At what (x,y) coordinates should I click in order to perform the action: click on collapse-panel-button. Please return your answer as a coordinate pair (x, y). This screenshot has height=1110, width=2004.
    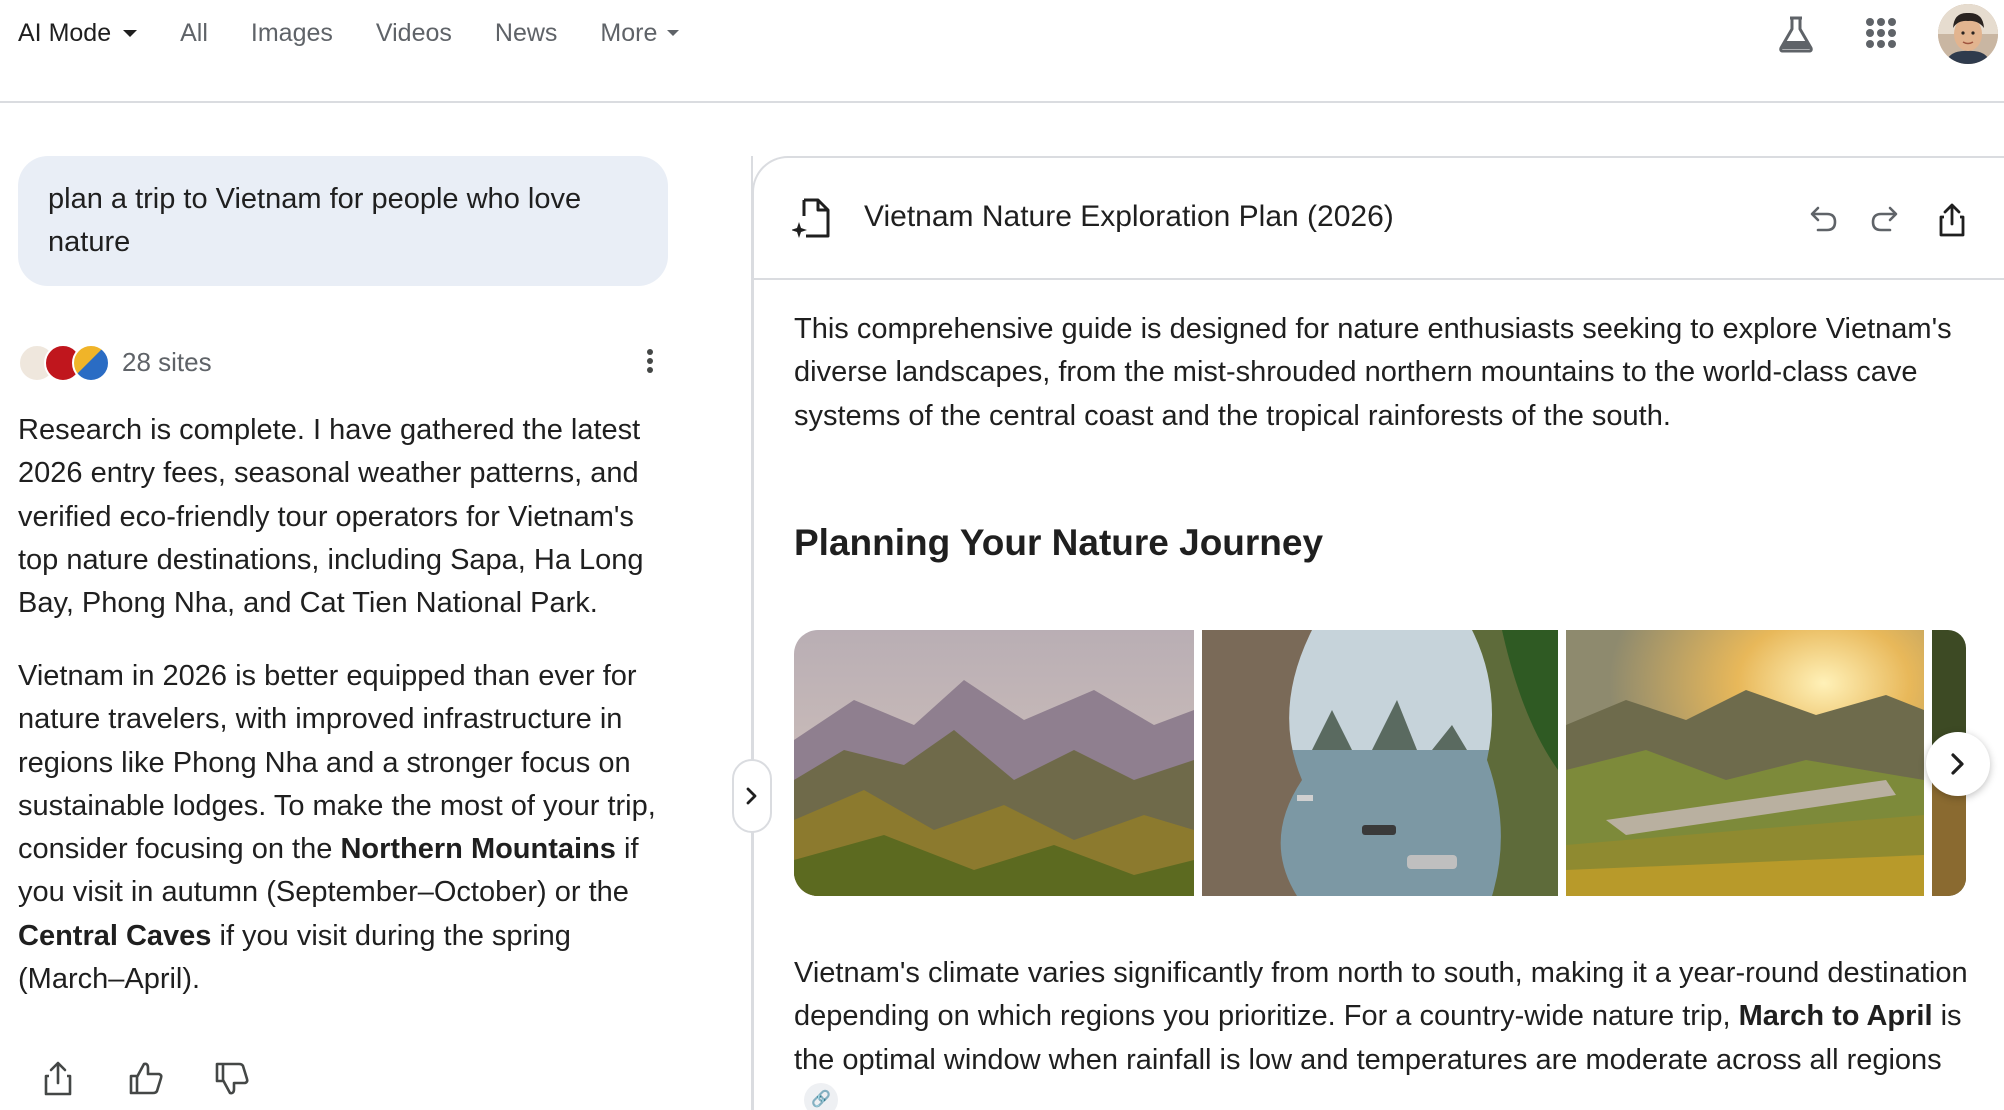
    Looking at the image, I should click on (752, 796).